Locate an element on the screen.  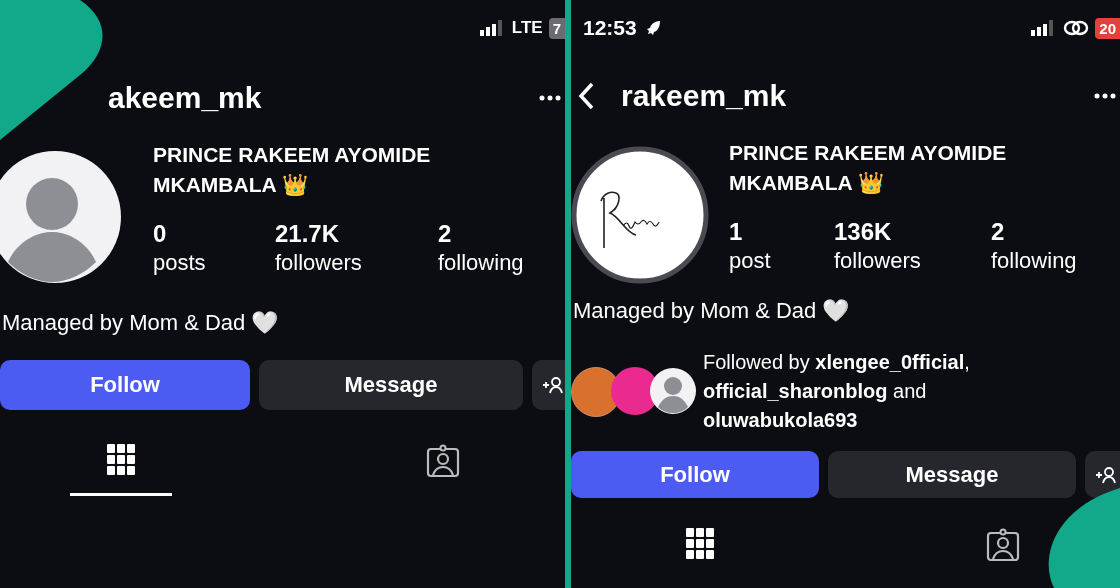
back-icon is located at coordinates (586, 96).